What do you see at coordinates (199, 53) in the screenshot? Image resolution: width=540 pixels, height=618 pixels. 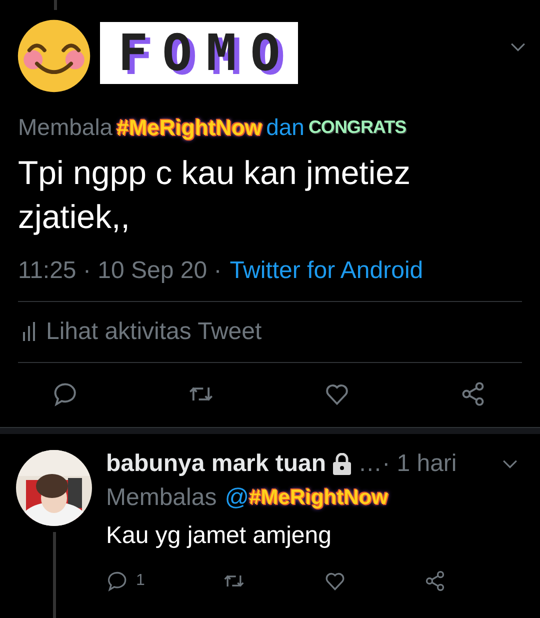 I see `fomo-sticker: FOMO` at bounding box center [199, 53].